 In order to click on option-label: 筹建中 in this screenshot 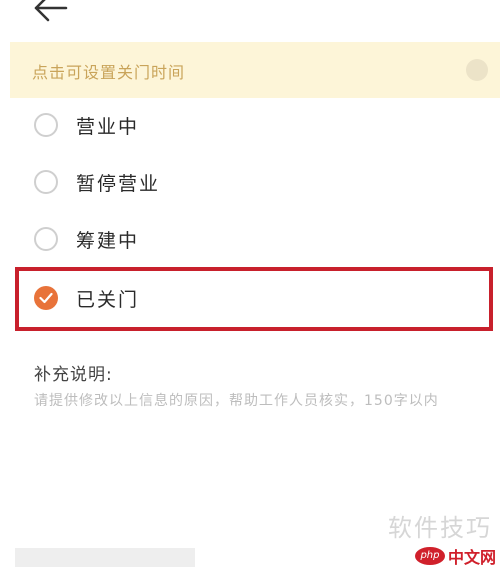, I will do `click(108, 241)`.